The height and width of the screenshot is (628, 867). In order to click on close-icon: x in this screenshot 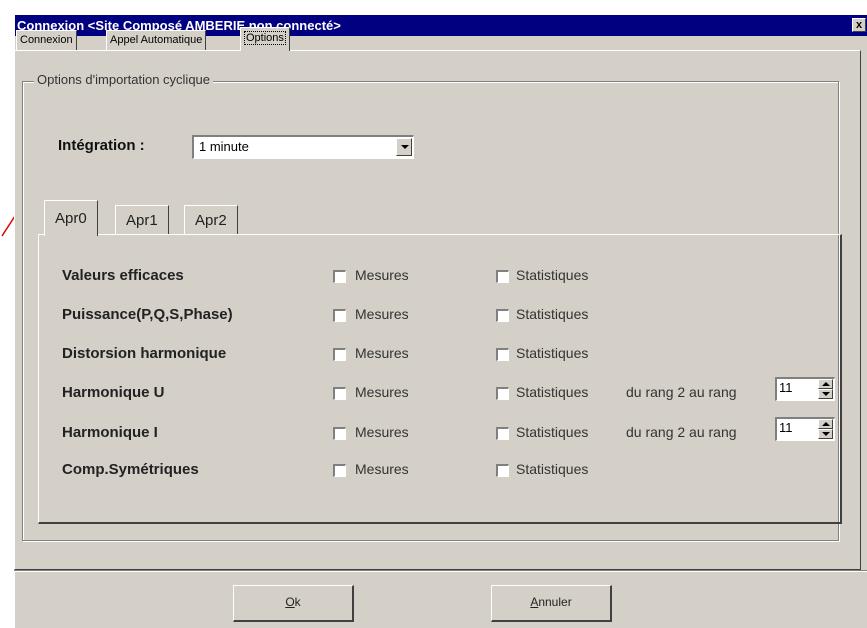, I will do `click(859, 25)`.